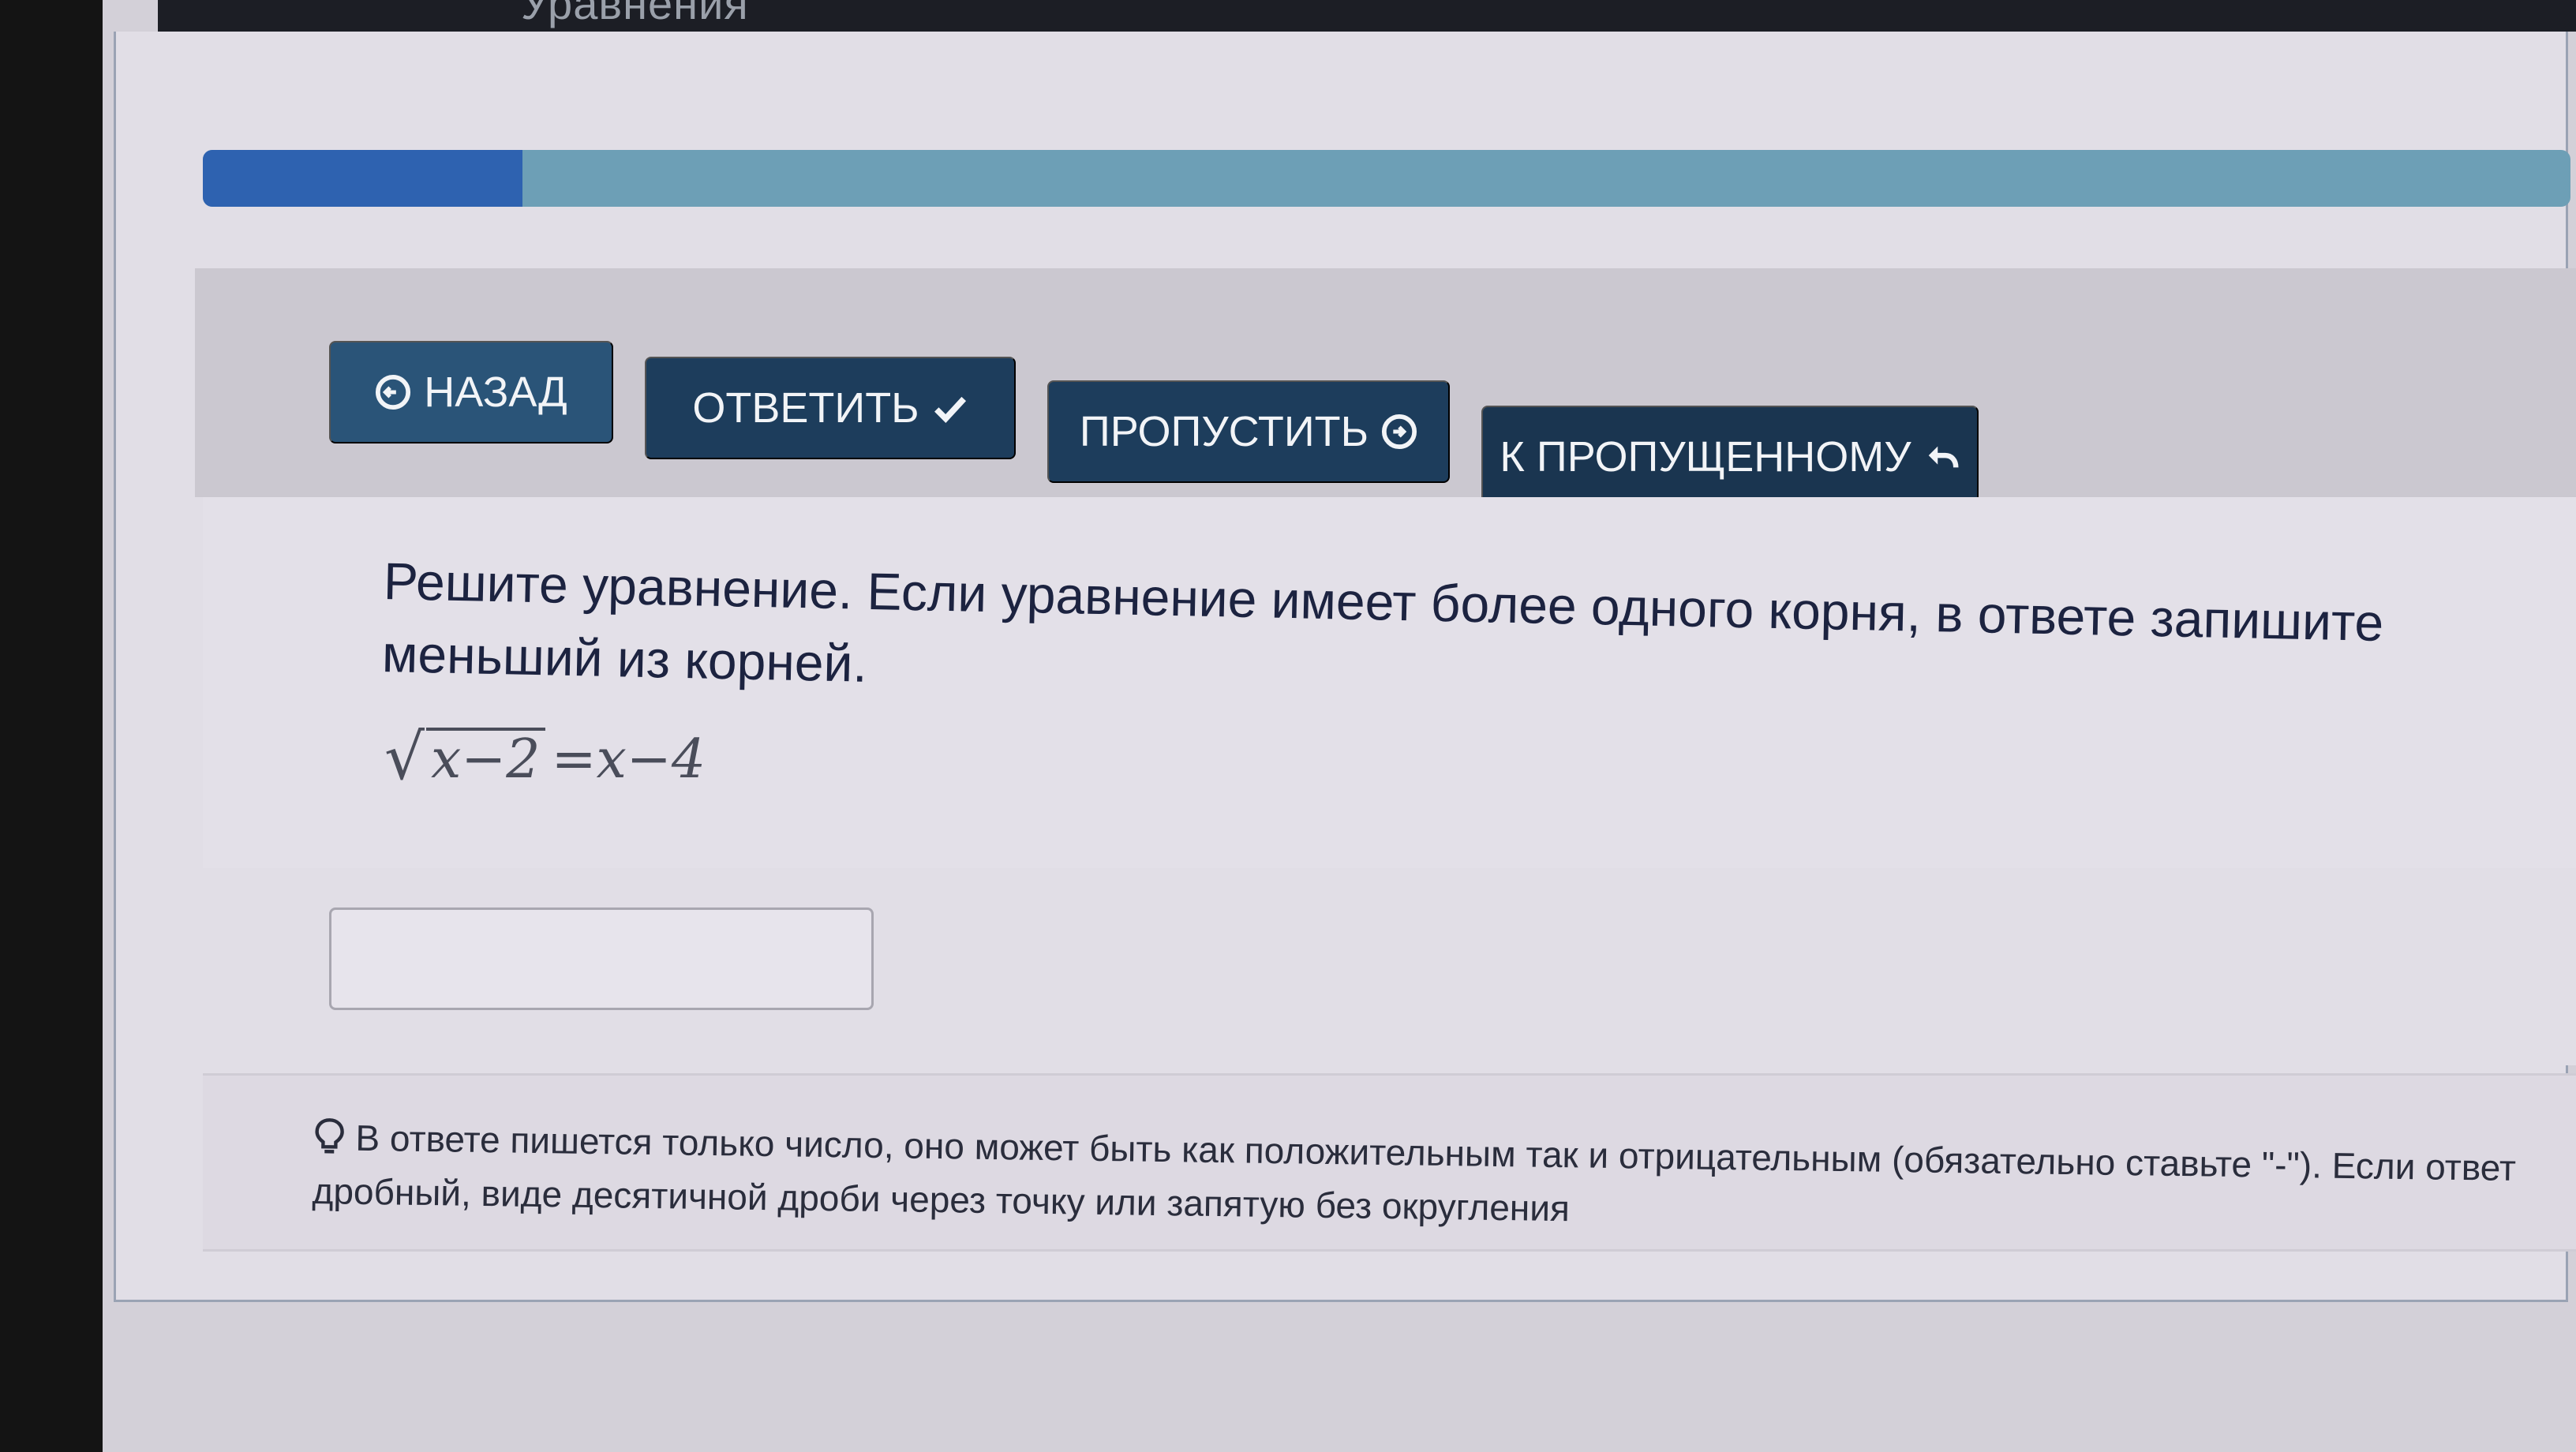 The width and height of the screenshot is (2576, 1452). Describe the element at coordinates (404, 757) in the screenshot. I see `sqrt-sign: √` at that location.